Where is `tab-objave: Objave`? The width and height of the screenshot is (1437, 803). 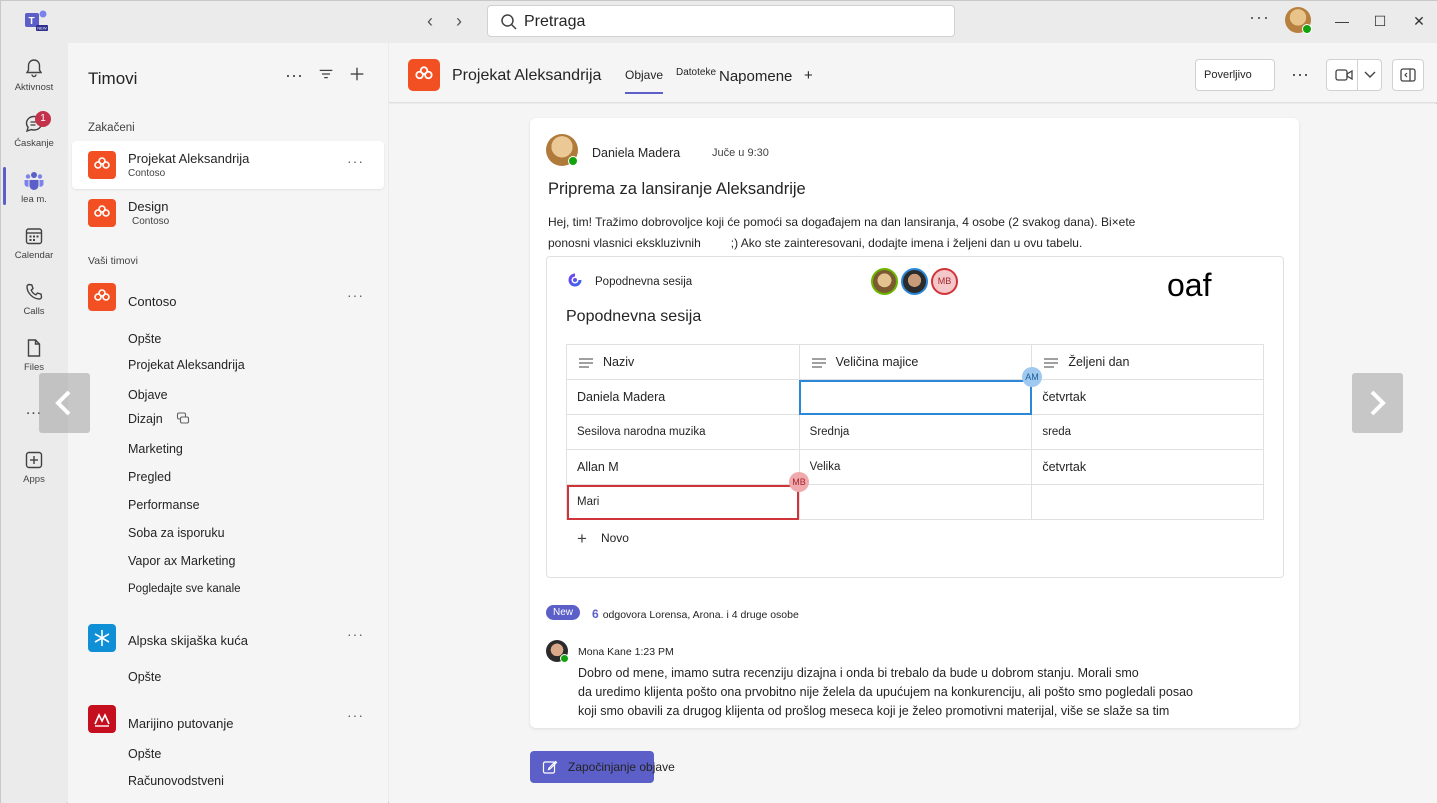 tab-objave: Objave is located at coordinates (644, 81).